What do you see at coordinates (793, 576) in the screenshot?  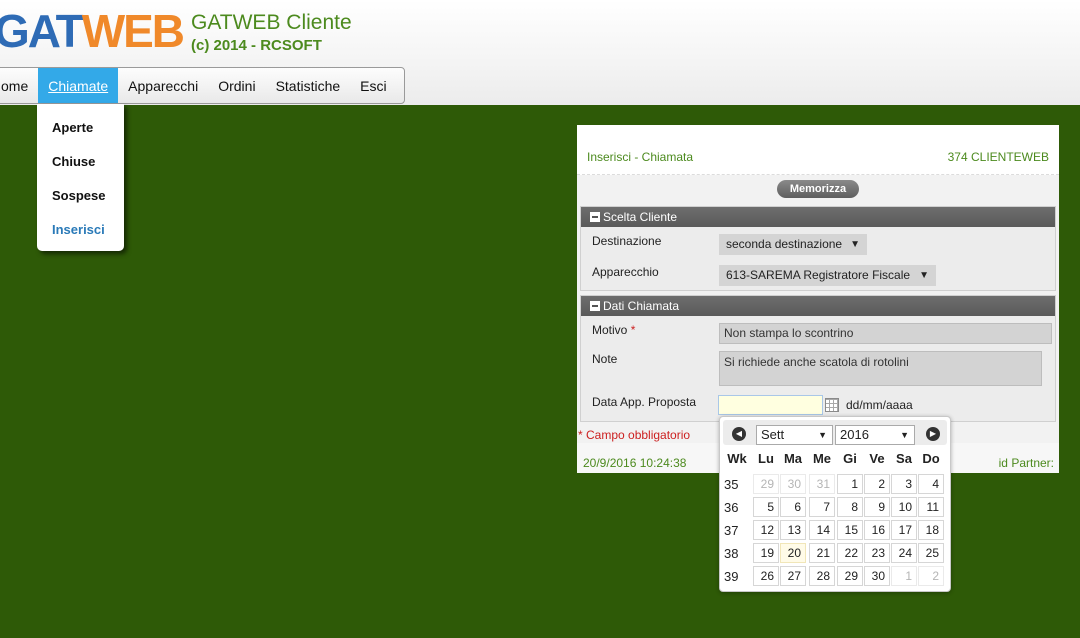 I see `calendar-day: 27` at bounding box center [793, 576].